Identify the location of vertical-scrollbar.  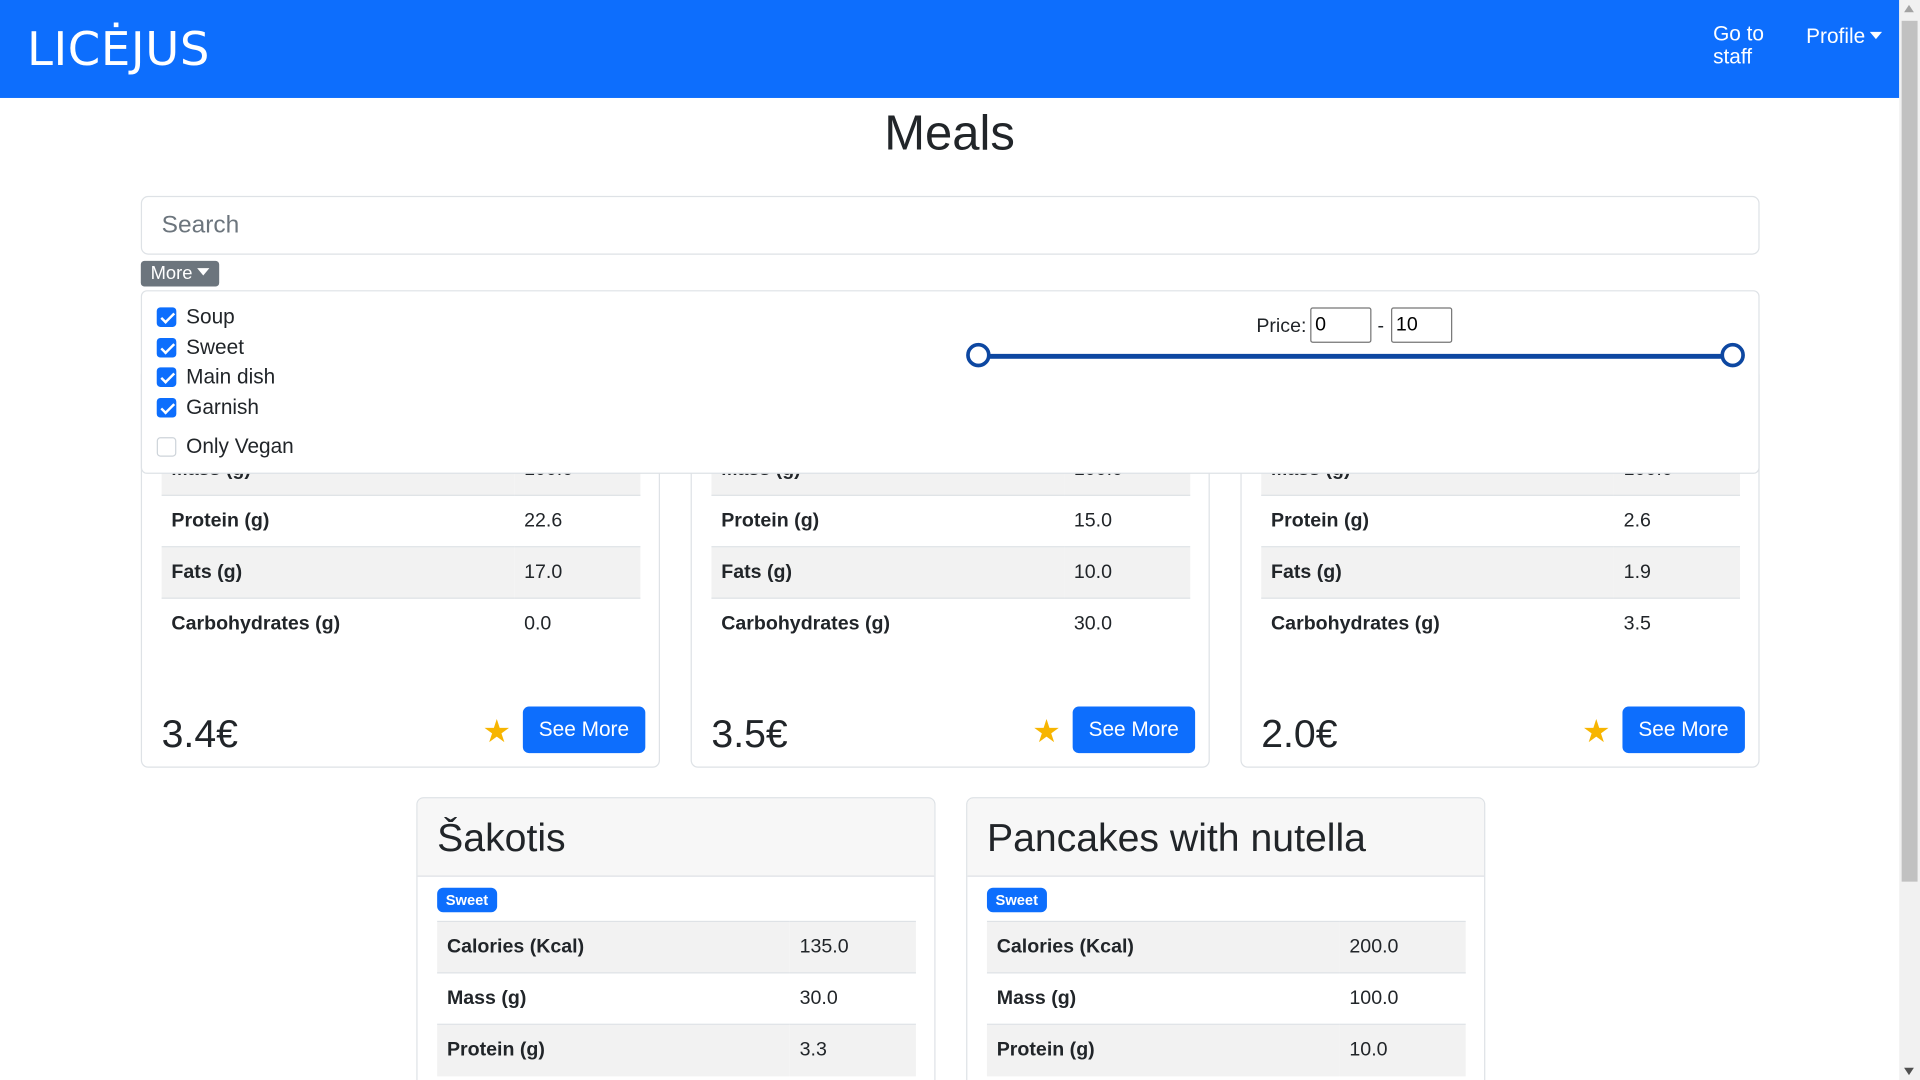
(1909, 540).